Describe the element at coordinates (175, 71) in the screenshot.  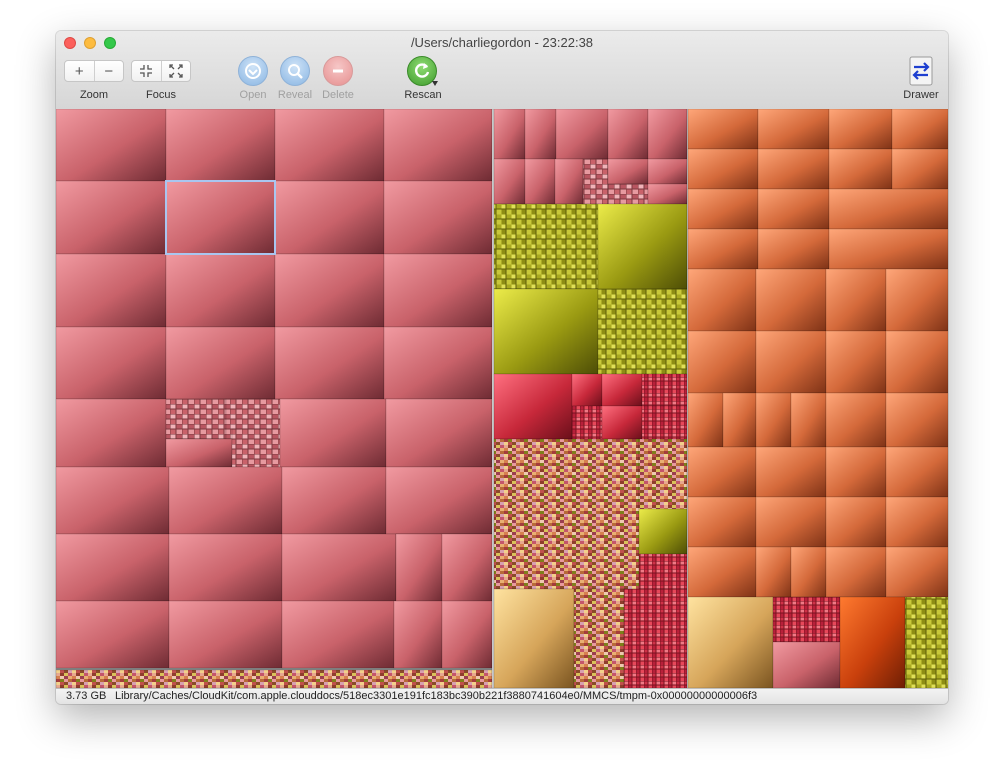
I see `focus-out-button` at that location.